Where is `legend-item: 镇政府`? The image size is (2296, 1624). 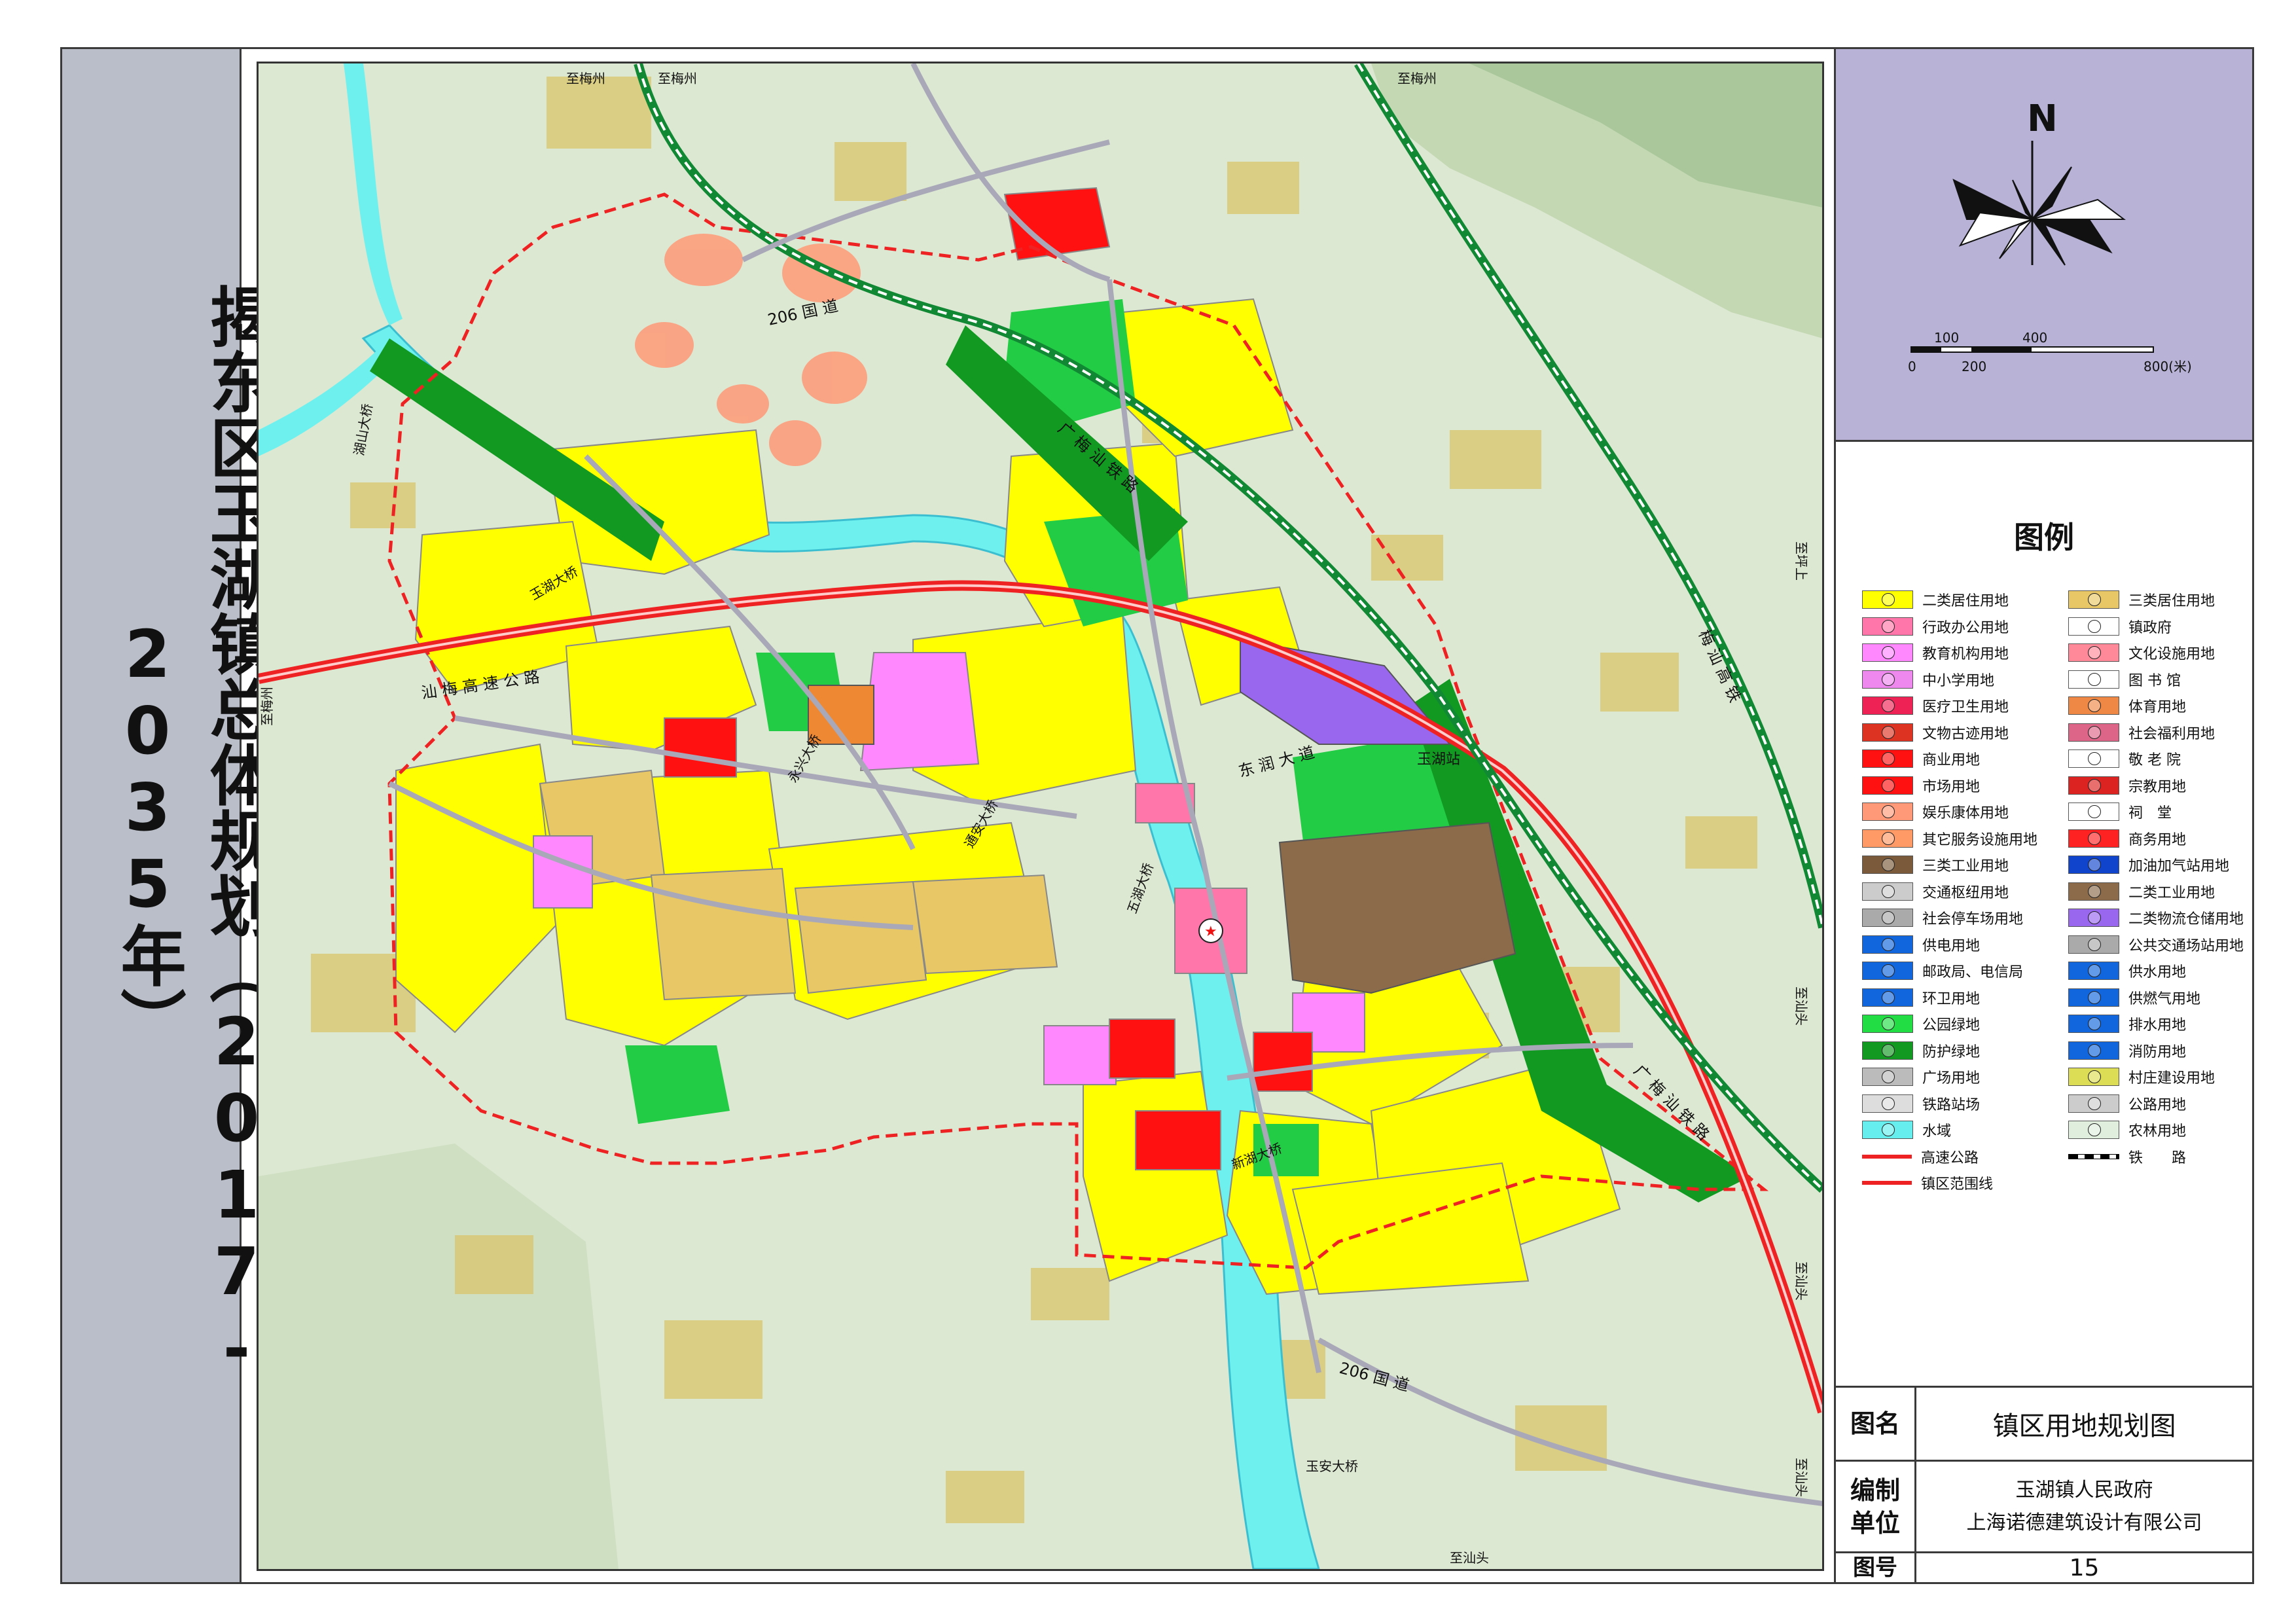 legend-item: 镇政府 is located at coordinates (2120, 626).